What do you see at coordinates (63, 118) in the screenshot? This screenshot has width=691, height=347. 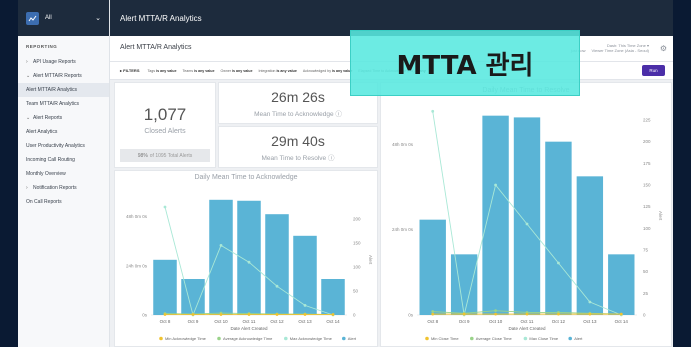 I see `sidebar-item-alert-reports: ⌄ Alert Reports` at bounding box center [63, 118].